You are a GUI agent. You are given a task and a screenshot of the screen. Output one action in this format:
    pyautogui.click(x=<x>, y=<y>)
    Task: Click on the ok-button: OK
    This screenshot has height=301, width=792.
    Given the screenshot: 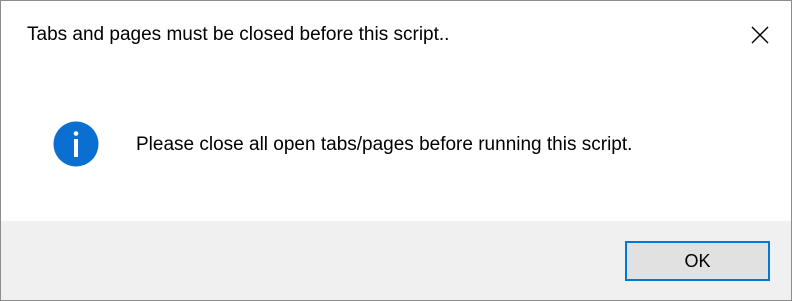 What is the action you would take?
    pyautogui.click(x=697, y=261)
    